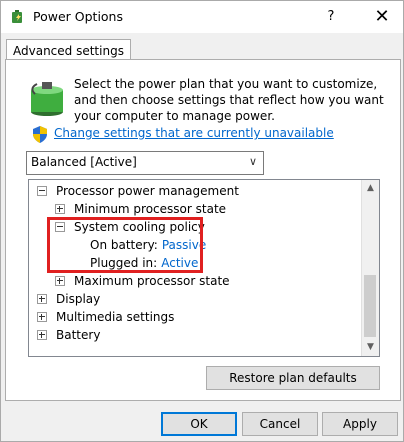  What do you see at coordinates (252, 161) in the screenshot?
I see `chevron-down-icon: ∨` at bounding box center [252, 161].